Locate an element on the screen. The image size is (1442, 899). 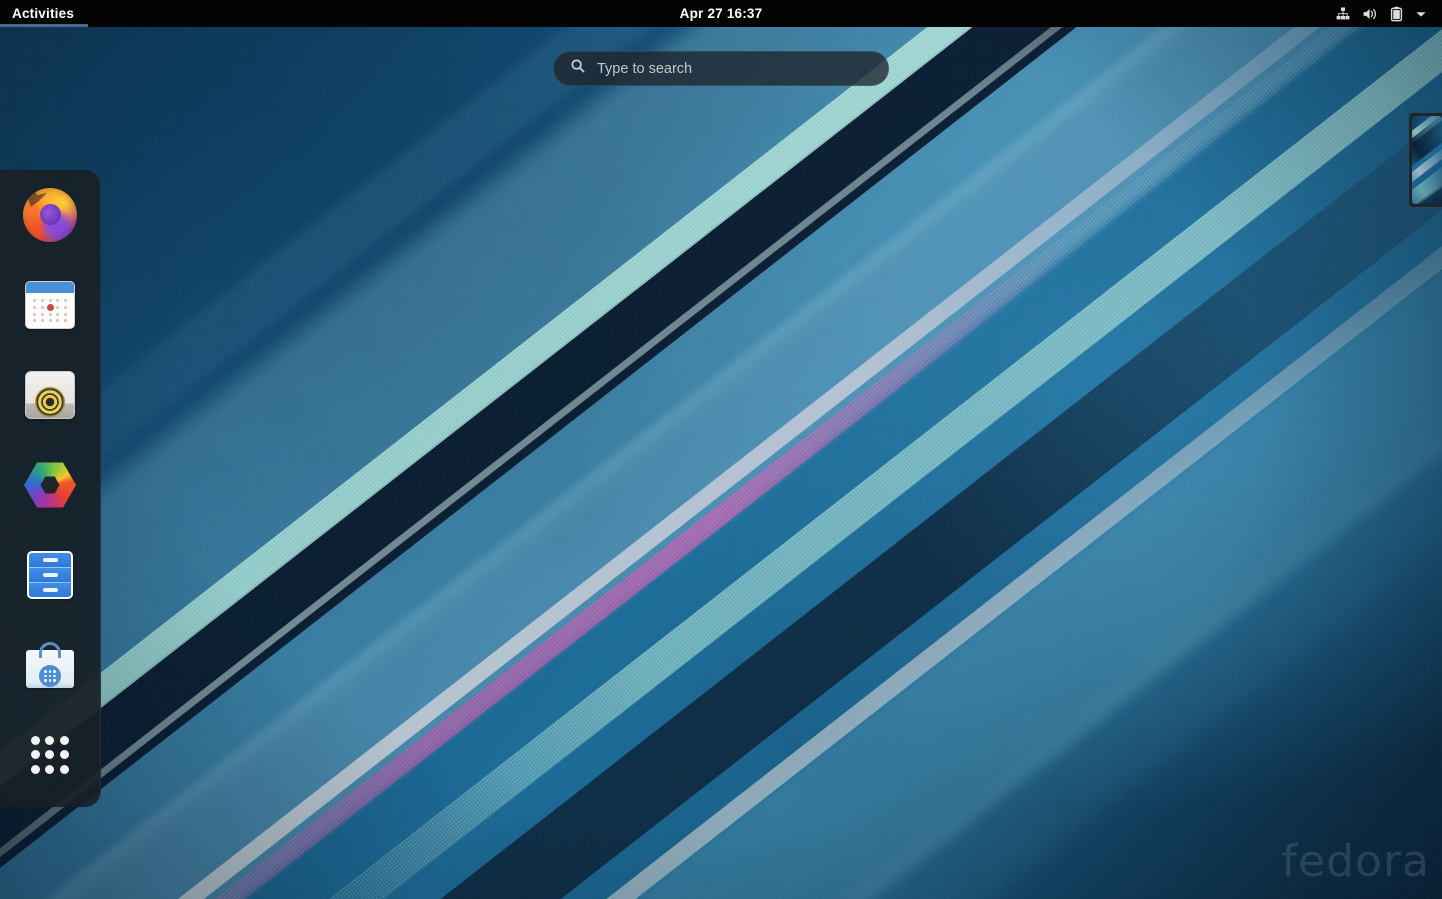
show-applications-button is located at coordinates (50, 755).